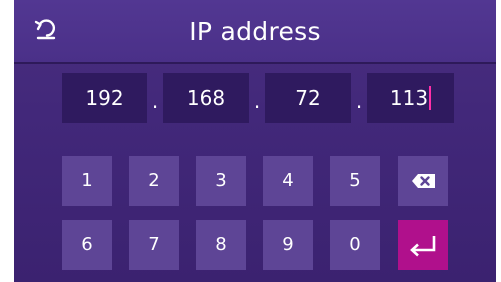 The height and width of the screenshot is (282, 501). Describe the element at coordinates (430, 98) in the screenshot. I see `text-cursor` at that location.